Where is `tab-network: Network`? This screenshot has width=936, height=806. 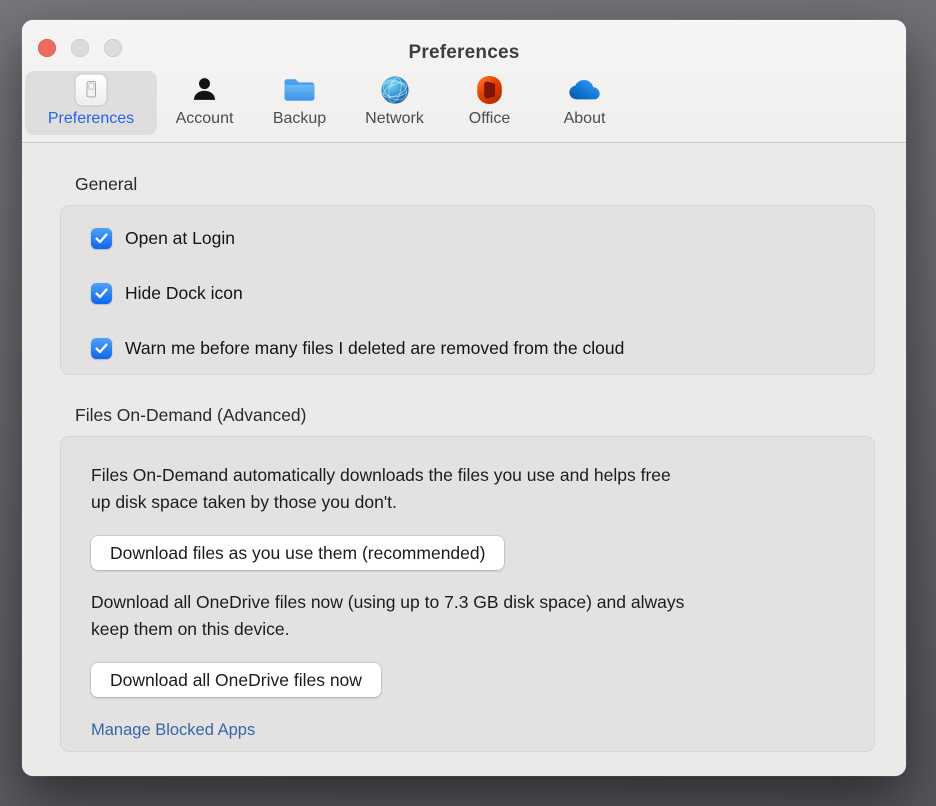 tab-network: Network is located at coordinates (394, 103).